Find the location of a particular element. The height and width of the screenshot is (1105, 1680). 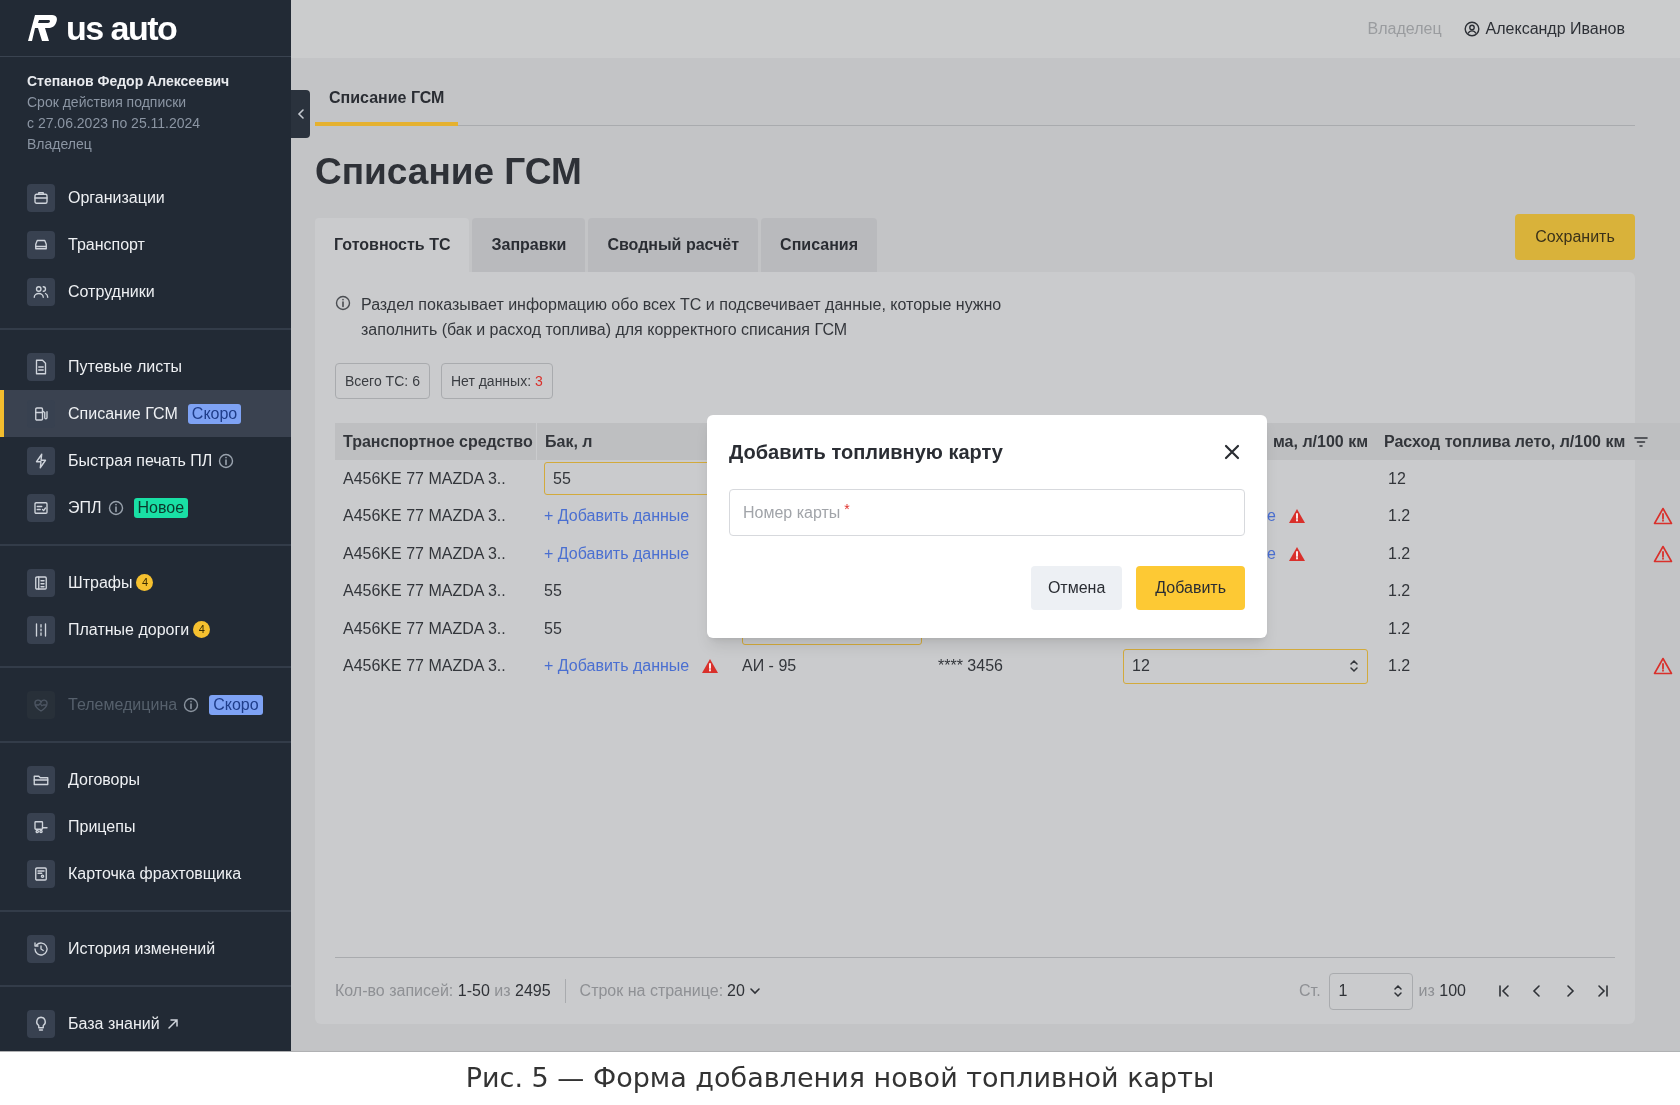

collapse-button is located at coordinates (300, 114).